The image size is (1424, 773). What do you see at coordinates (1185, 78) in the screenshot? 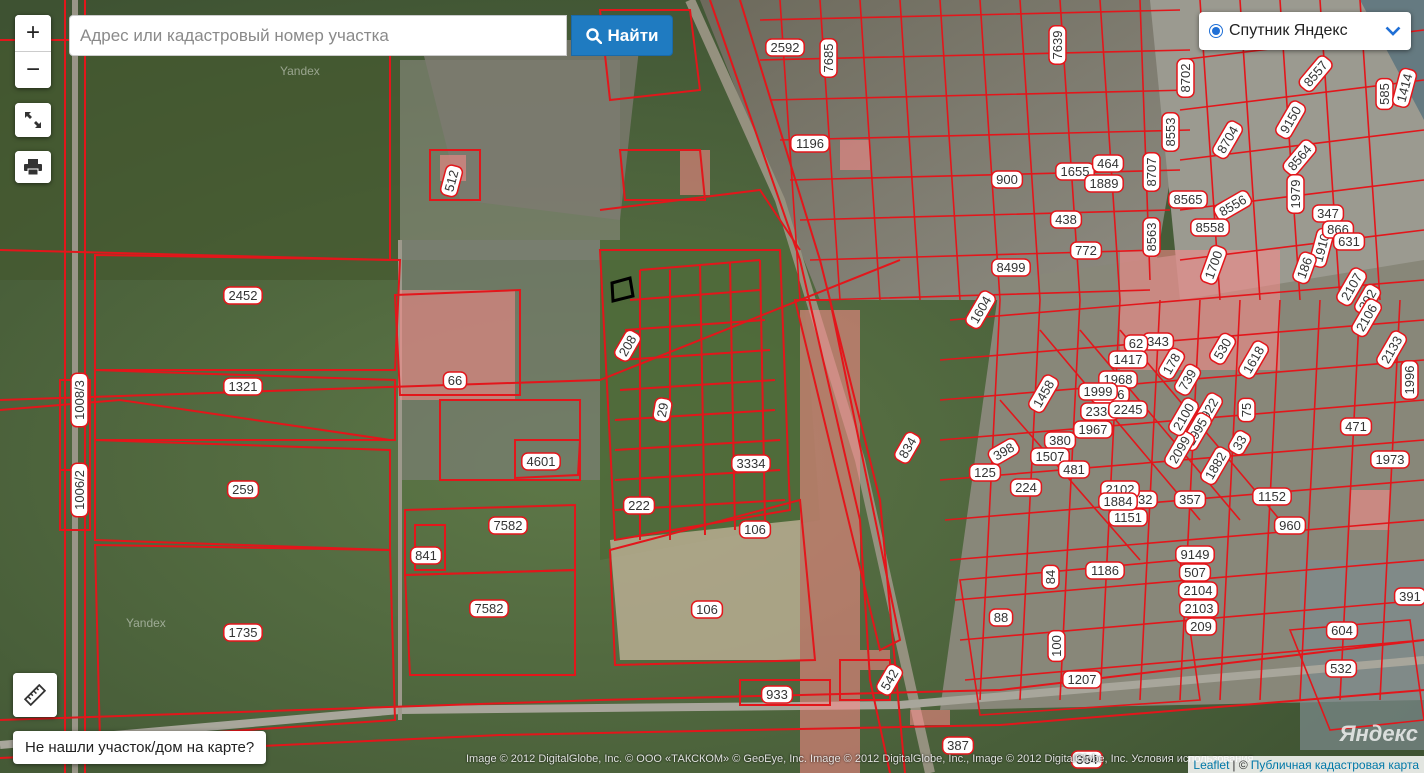
I see `parcel-label-text: 8702` at bounding box center [1185, 78].